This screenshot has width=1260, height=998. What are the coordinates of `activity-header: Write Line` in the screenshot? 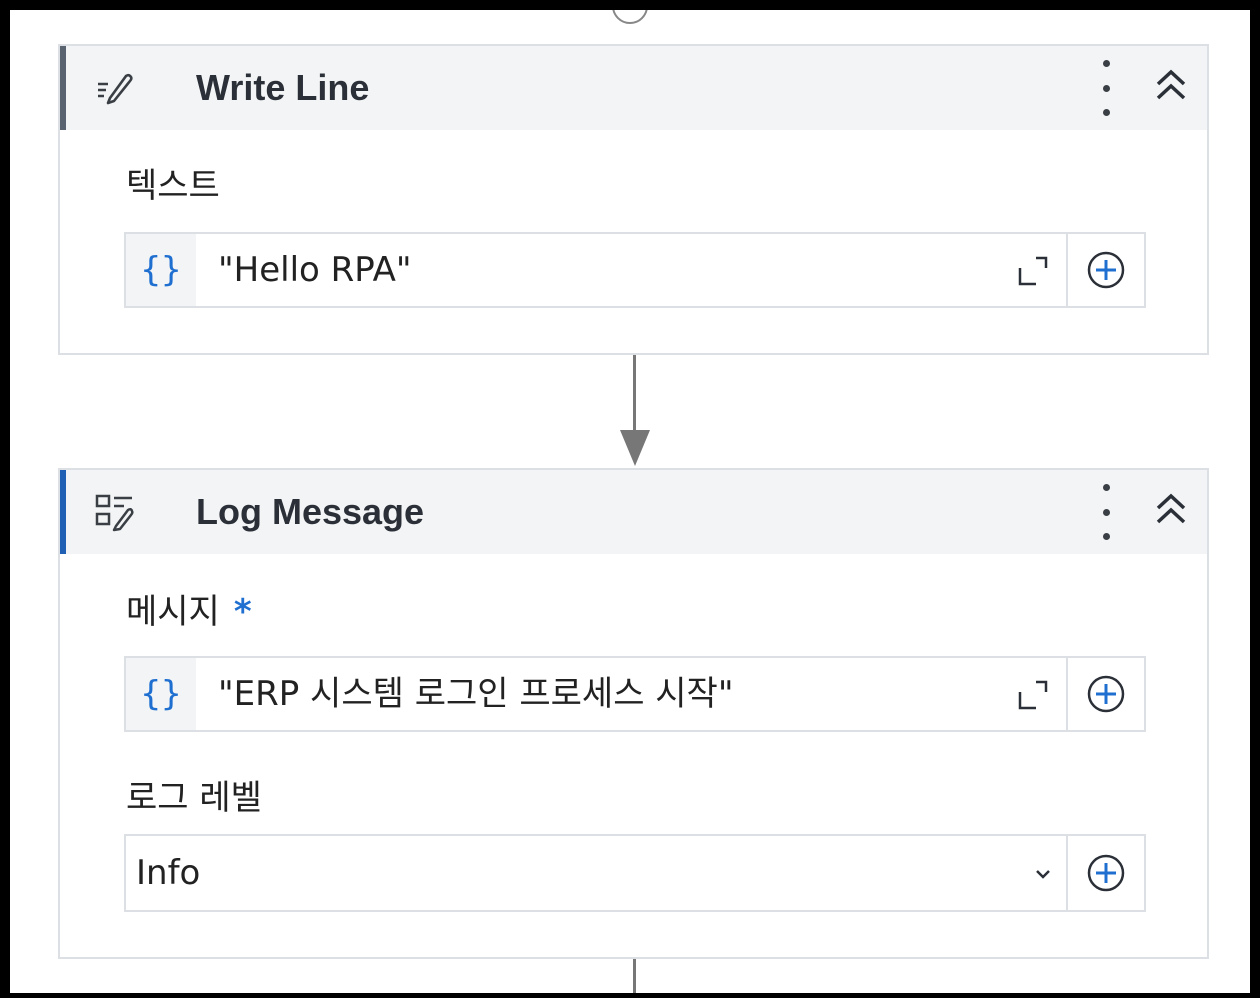 It's located at (633, 88).